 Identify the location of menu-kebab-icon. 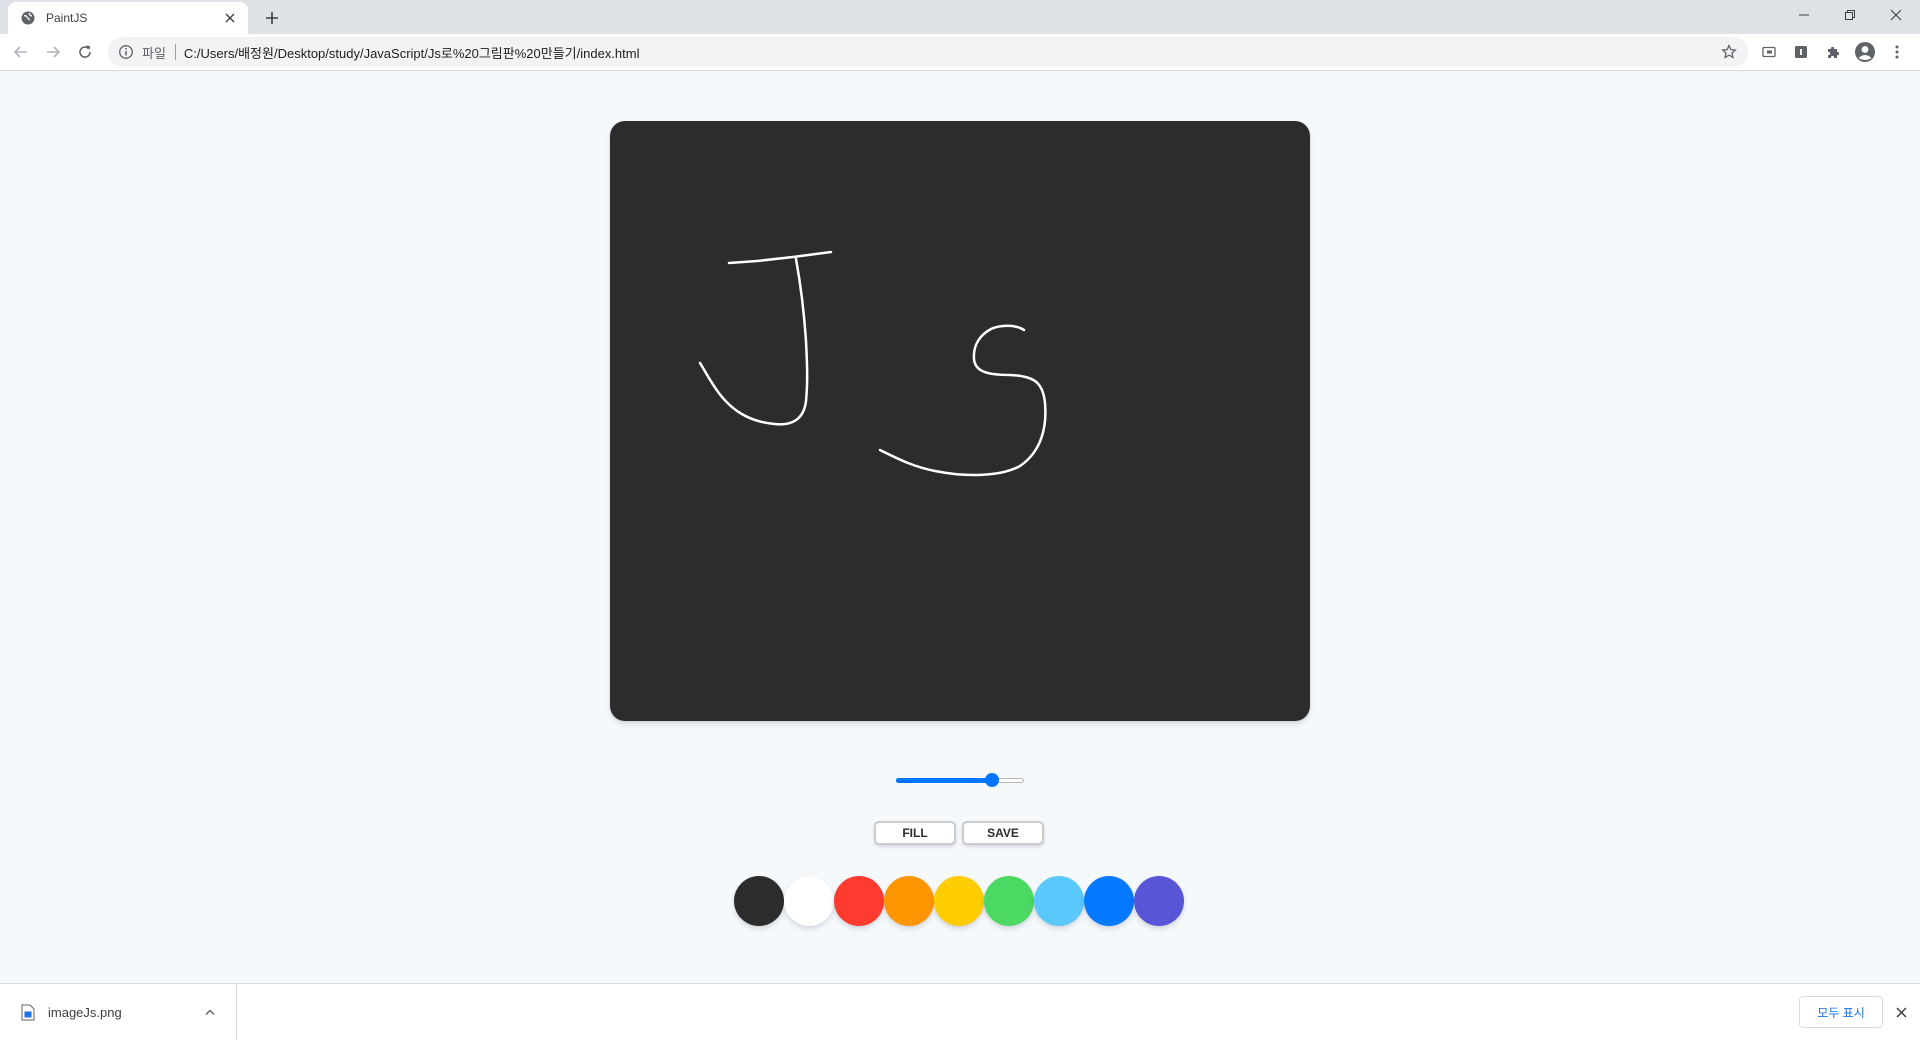
(1897, 52).